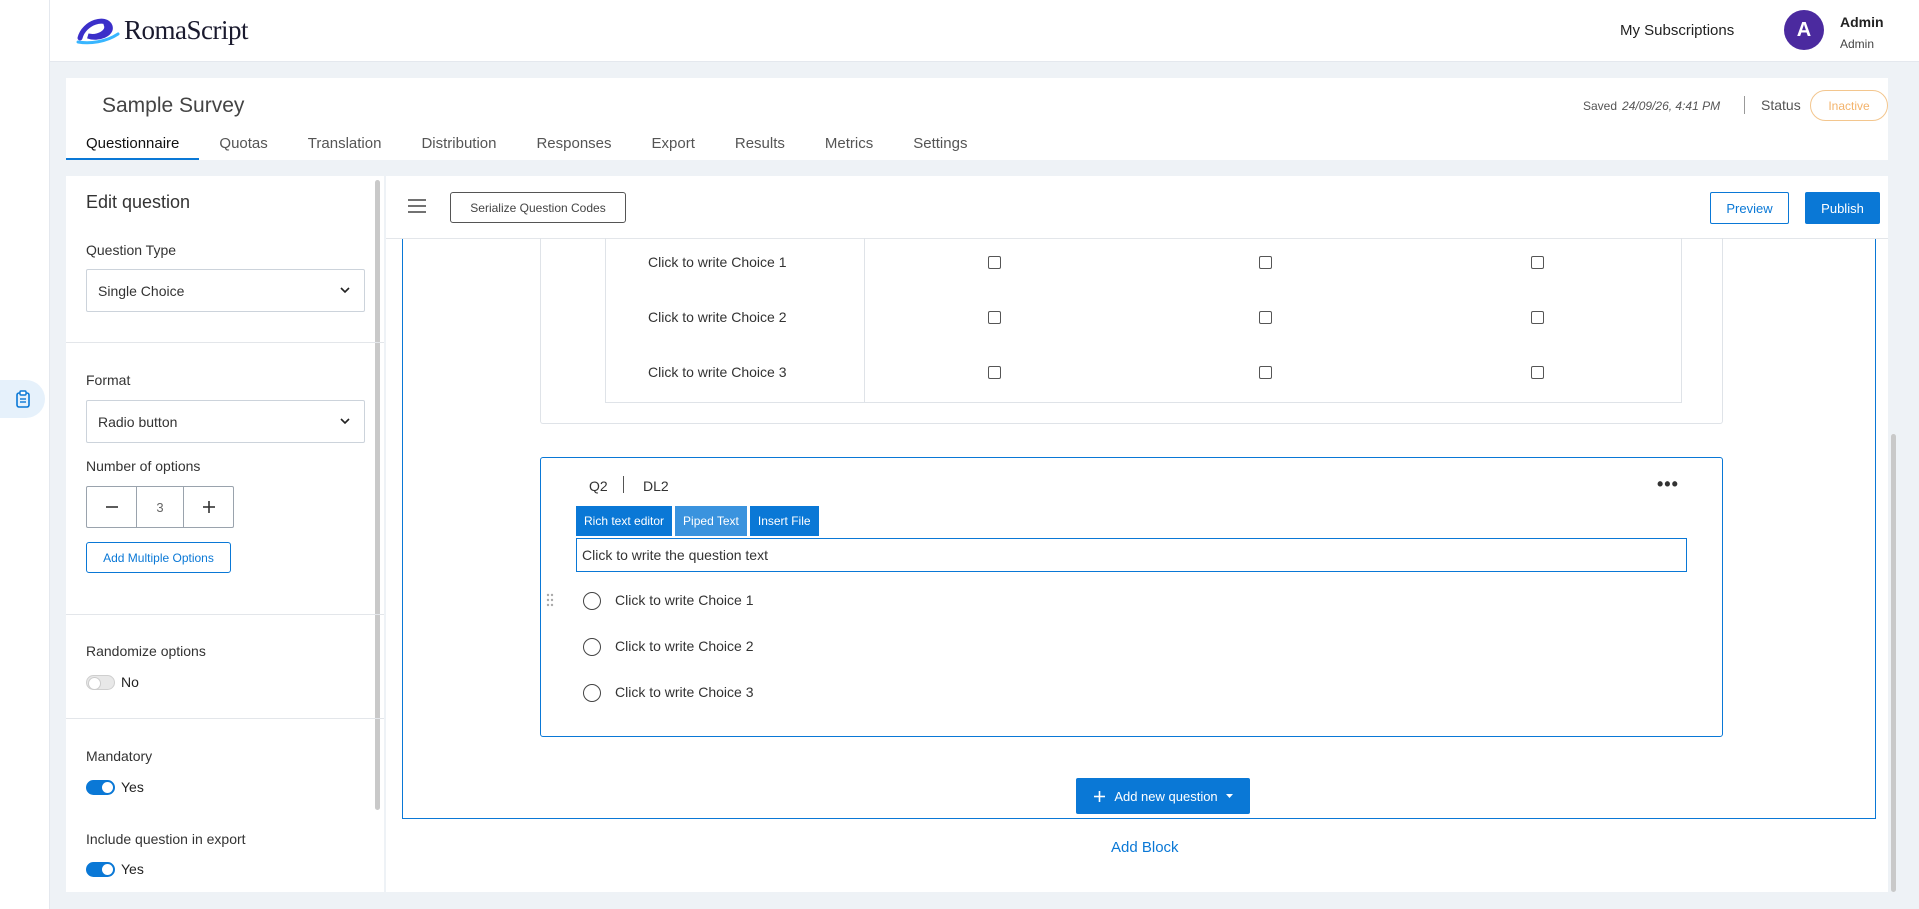 The image size is (1919, 909). What do you see at coordinates (538, 207) in the screenshot?
I see `serialize-question-codes-button: Serialize Question Codes` at bounding box center [538, 207].